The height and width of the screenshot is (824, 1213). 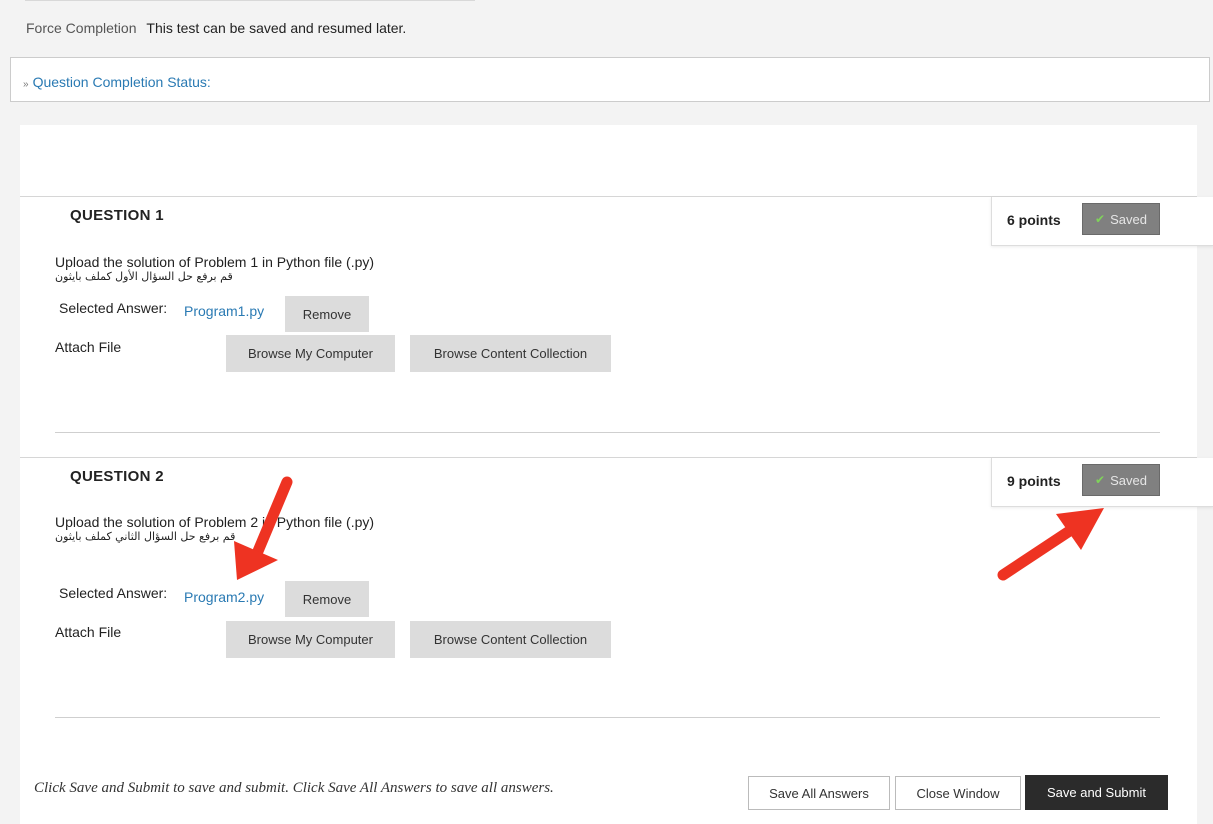 I want to click on question-completion-status-panel: » Question Completion Status:, so click(x=610, y=79).